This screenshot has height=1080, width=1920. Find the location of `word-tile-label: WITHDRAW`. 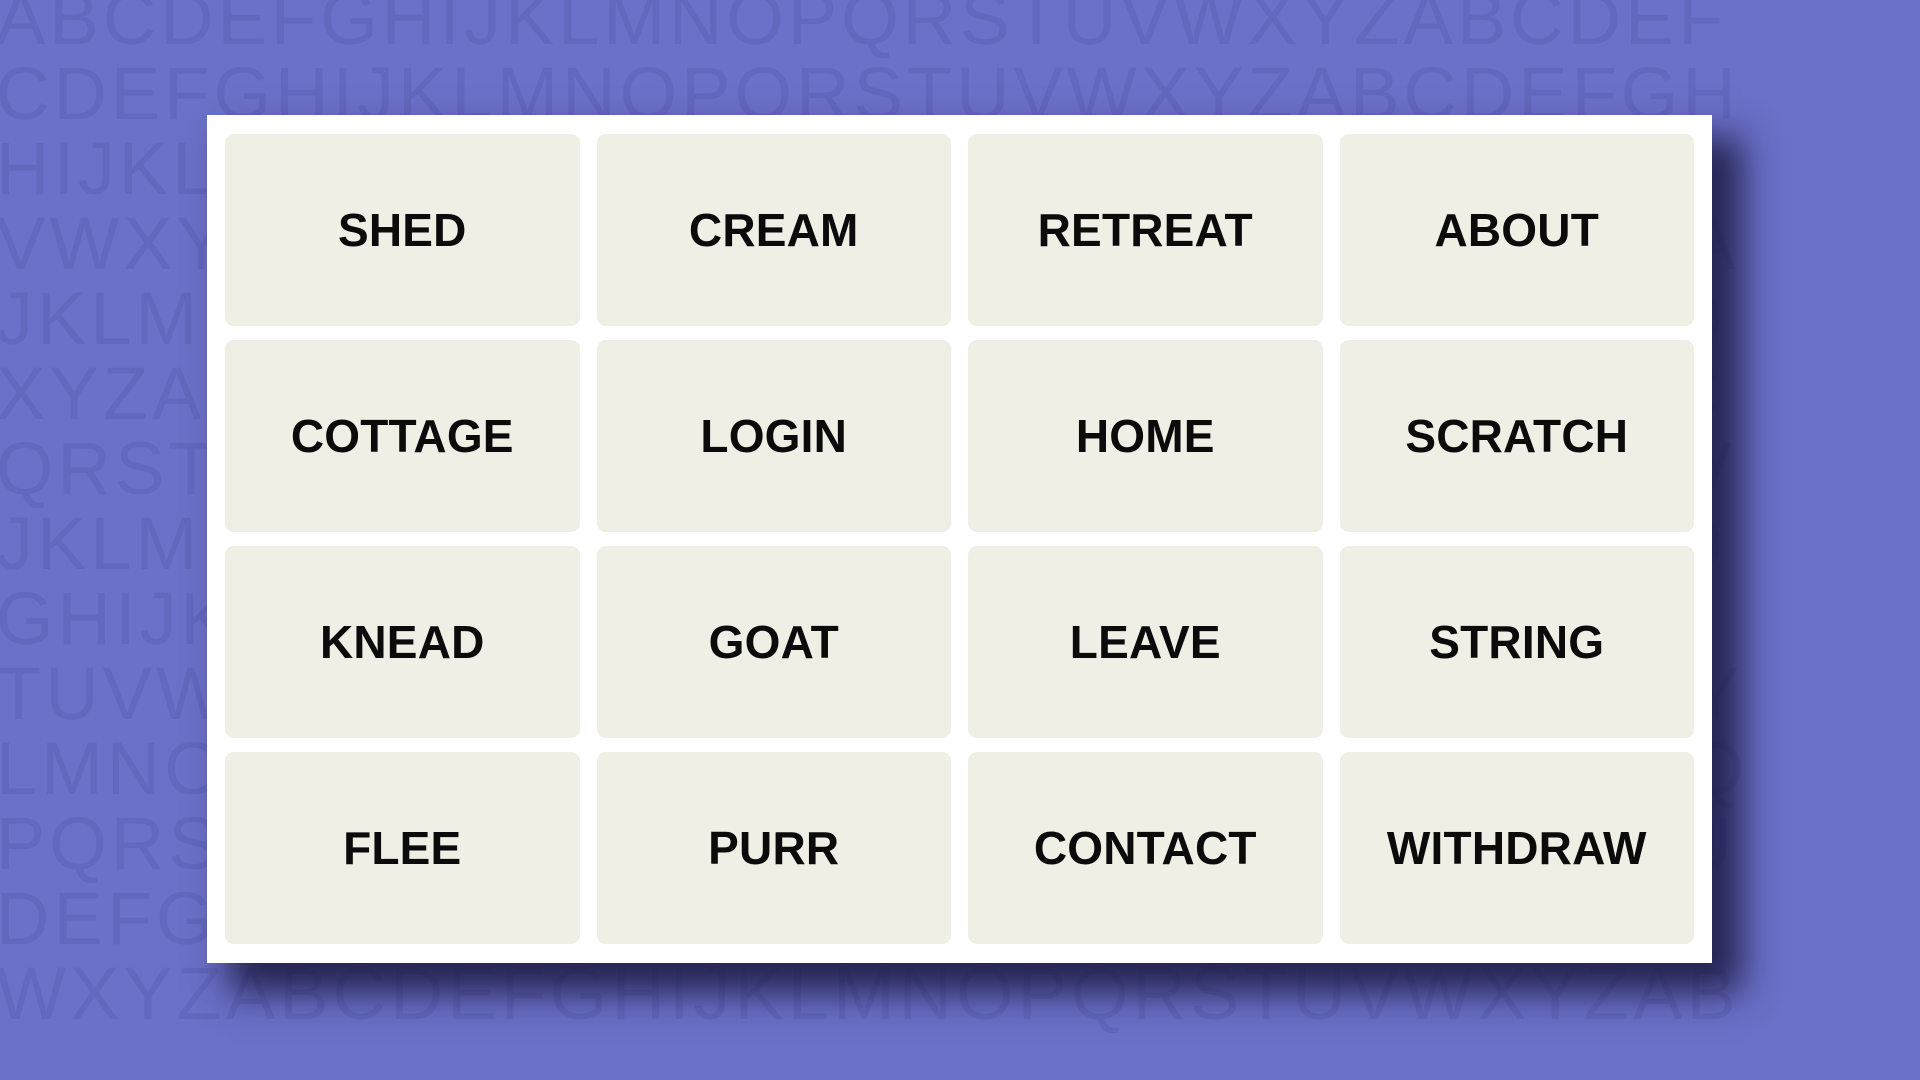

word-tile-label: WITHDRAW is located at coordinates (1516, 848).